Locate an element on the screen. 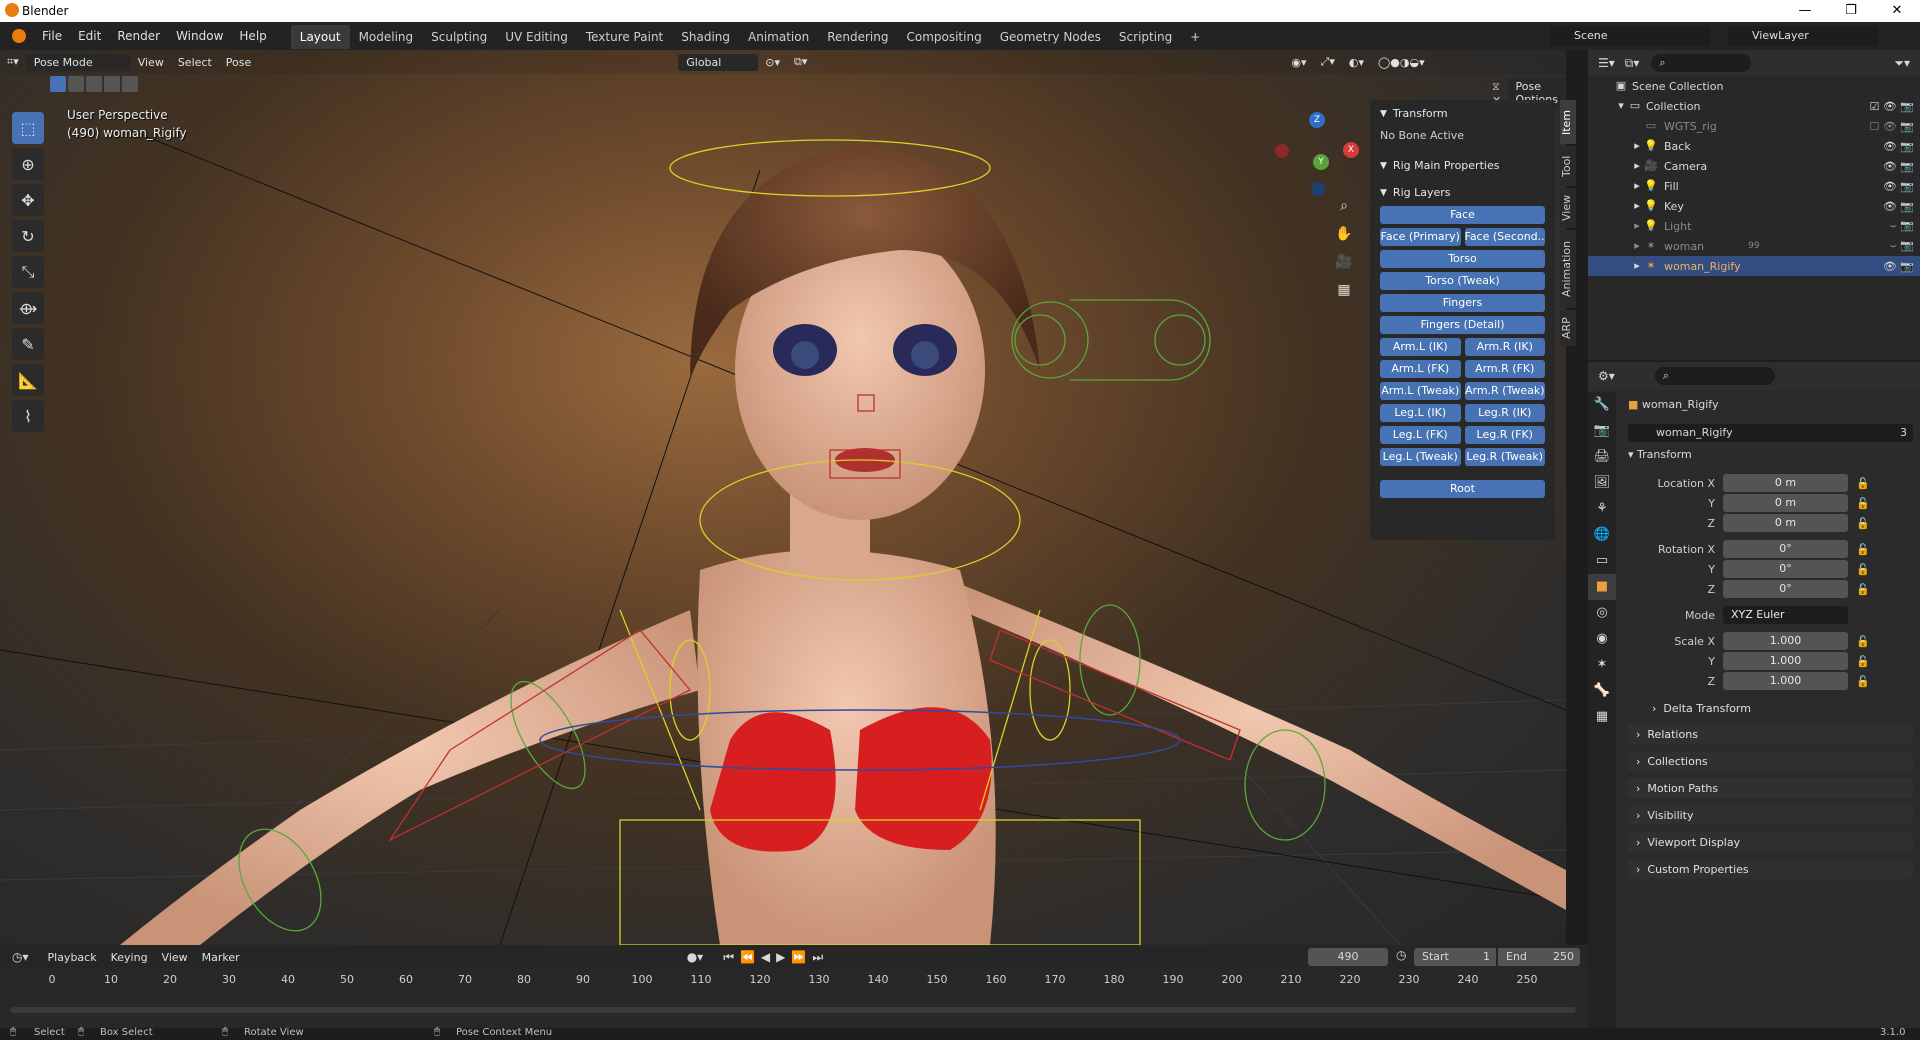  menu-keying: Keying is located at coordinates (129, 957).